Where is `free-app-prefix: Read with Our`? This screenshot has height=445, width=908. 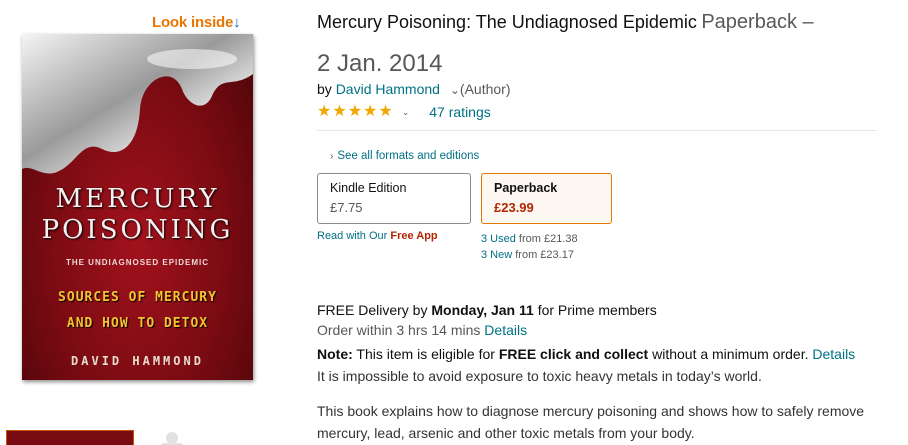
free-app-prefix: Read with Our is located at coordinates (352, 236).